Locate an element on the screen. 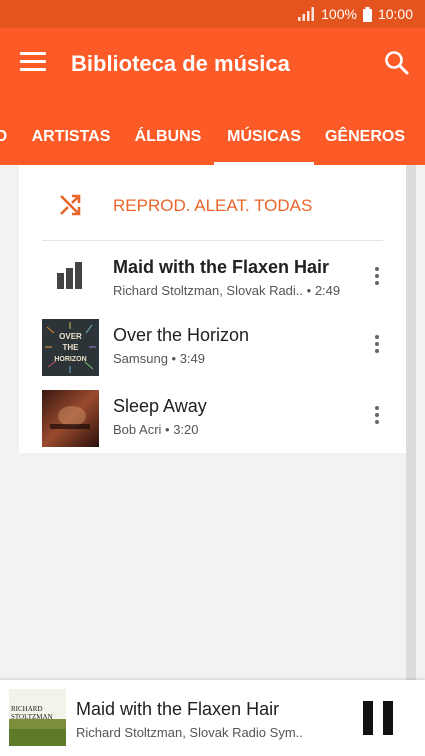 This screenshot has height=756, width=425. equalizer-icon is located at coordinates (69, 275).